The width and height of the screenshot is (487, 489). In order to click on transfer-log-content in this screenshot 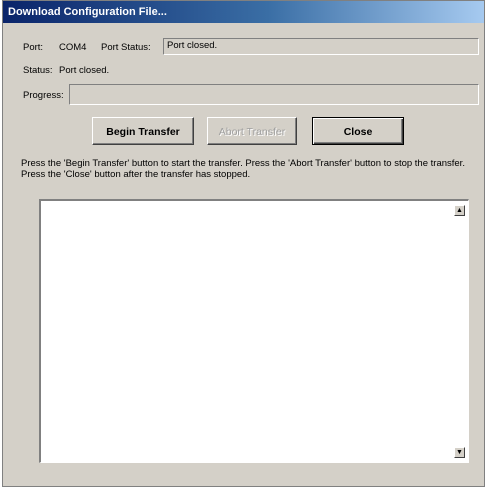, I will do `click(254, 204)`.